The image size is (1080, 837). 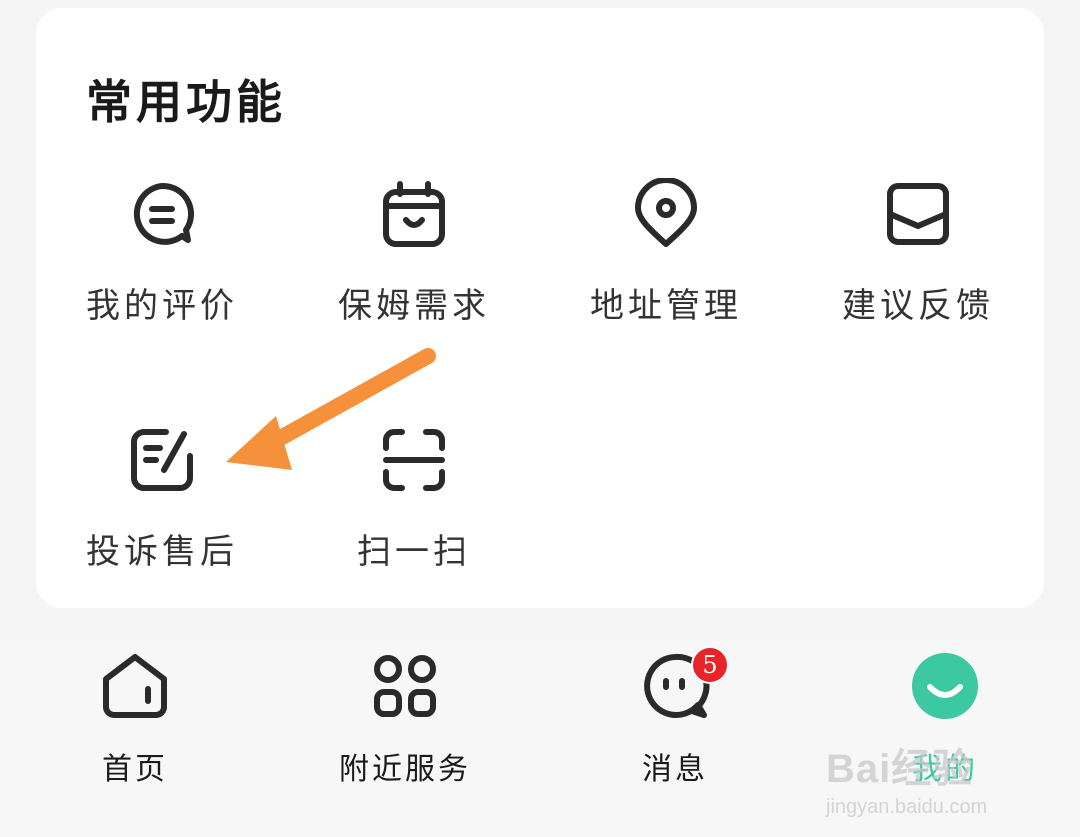 I want to click on nanny-icon, so click(x=414, y=214).